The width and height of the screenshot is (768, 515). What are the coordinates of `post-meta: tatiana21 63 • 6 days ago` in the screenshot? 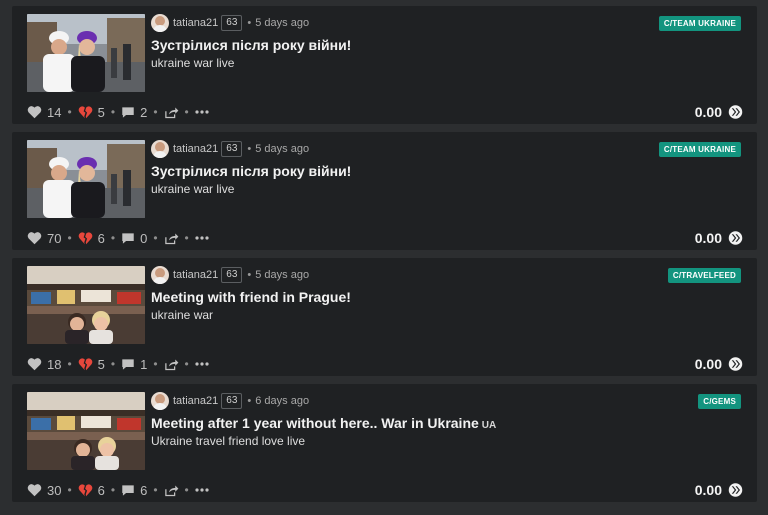 It's located at (230, 401).